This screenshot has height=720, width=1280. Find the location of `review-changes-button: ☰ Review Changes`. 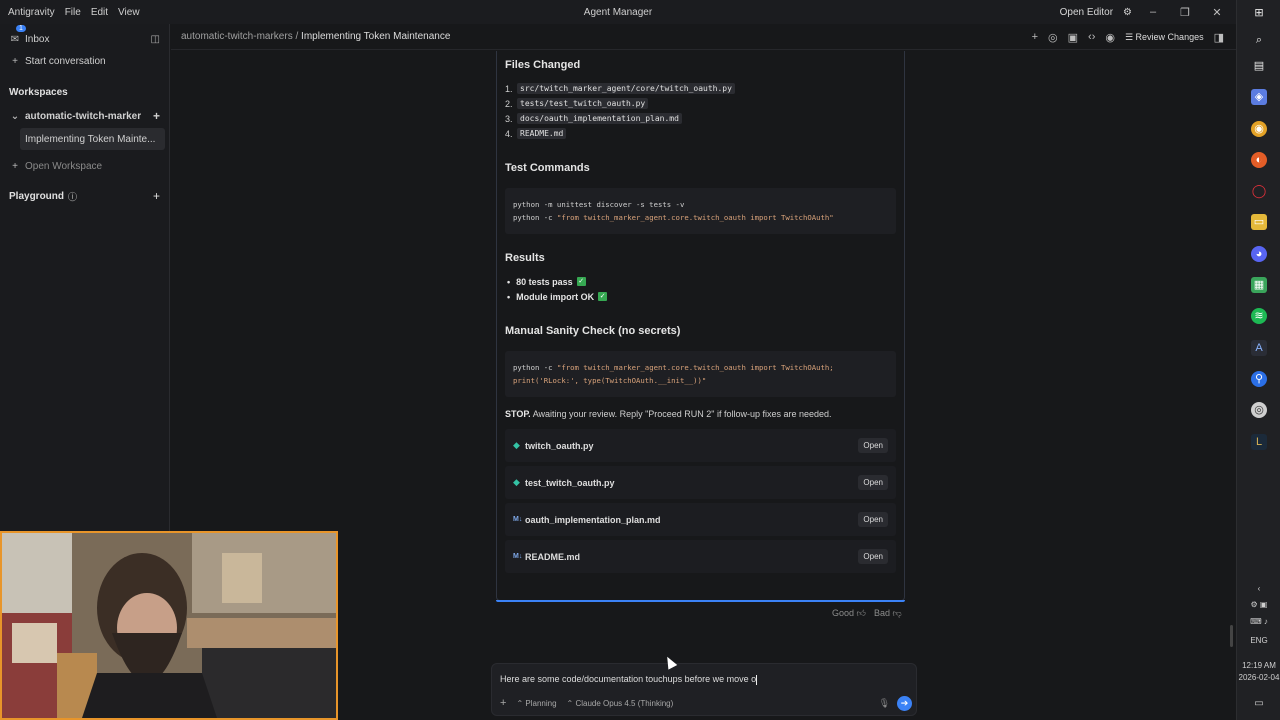

review-changes-button: ☰ Review Changes is located at coordinates (1164, 37).